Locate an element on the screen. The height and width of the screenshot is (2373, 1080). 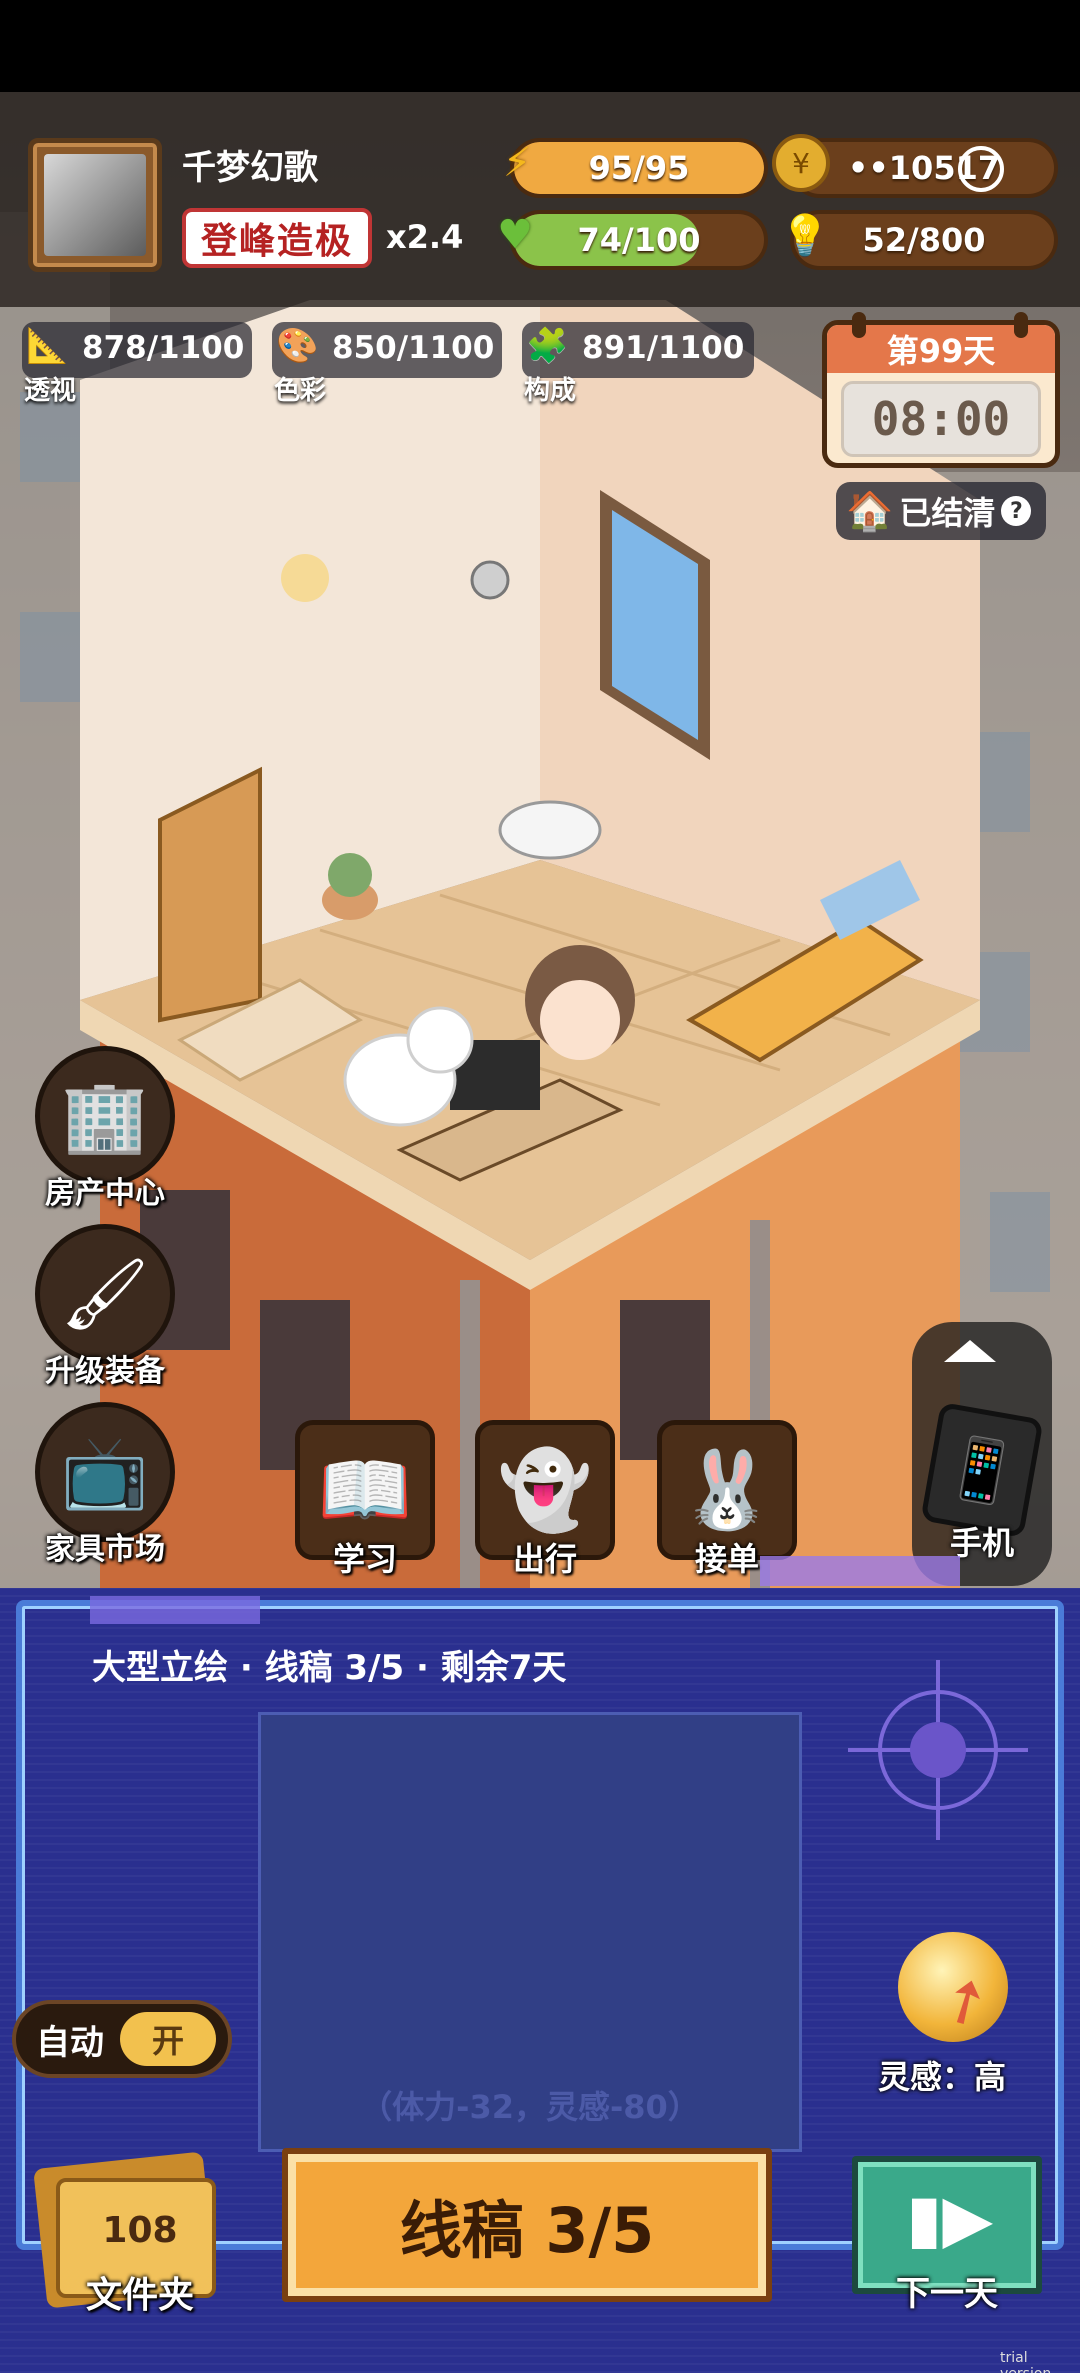
property-center-button: 🏢 房产中心 is located at coordinates (105, 1129).